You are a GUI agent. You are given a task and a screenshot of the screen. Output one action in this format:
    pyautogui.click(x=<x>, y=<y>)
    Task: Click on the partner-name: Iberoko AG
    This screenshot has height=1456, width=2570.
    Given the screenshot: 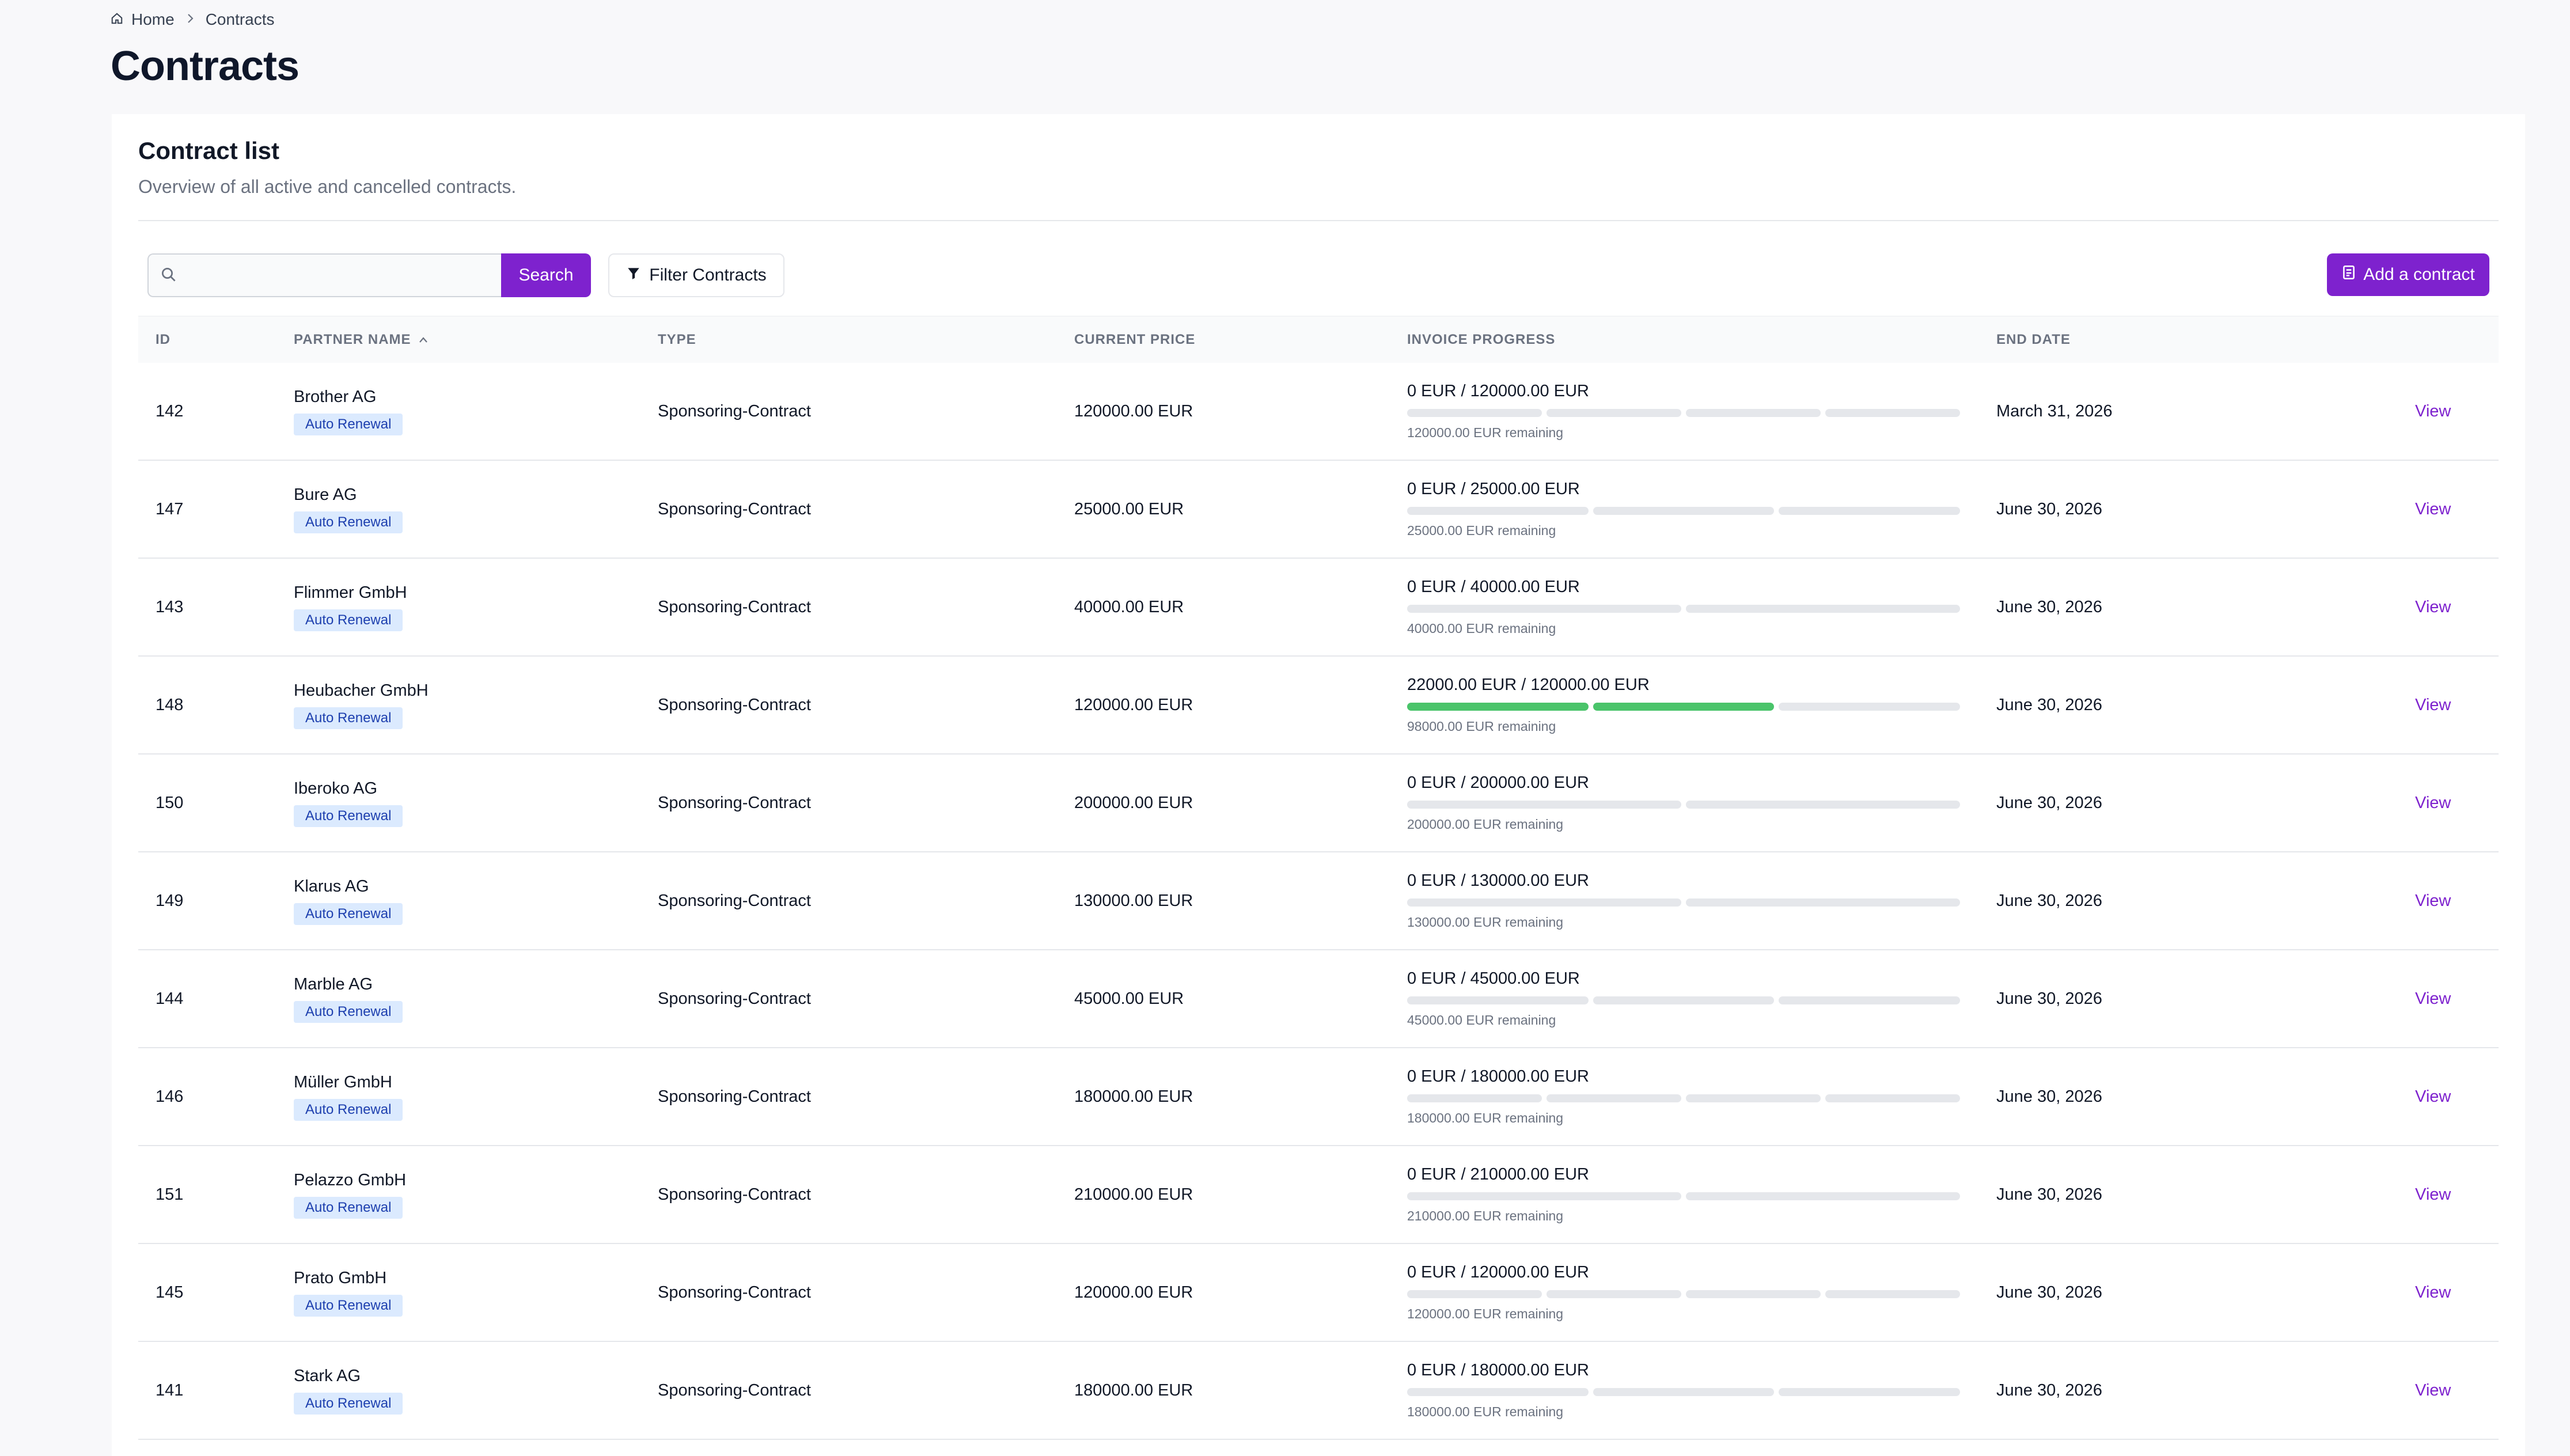 What is the action you would take?
    pyautogui.click(x=336, y=788)
    